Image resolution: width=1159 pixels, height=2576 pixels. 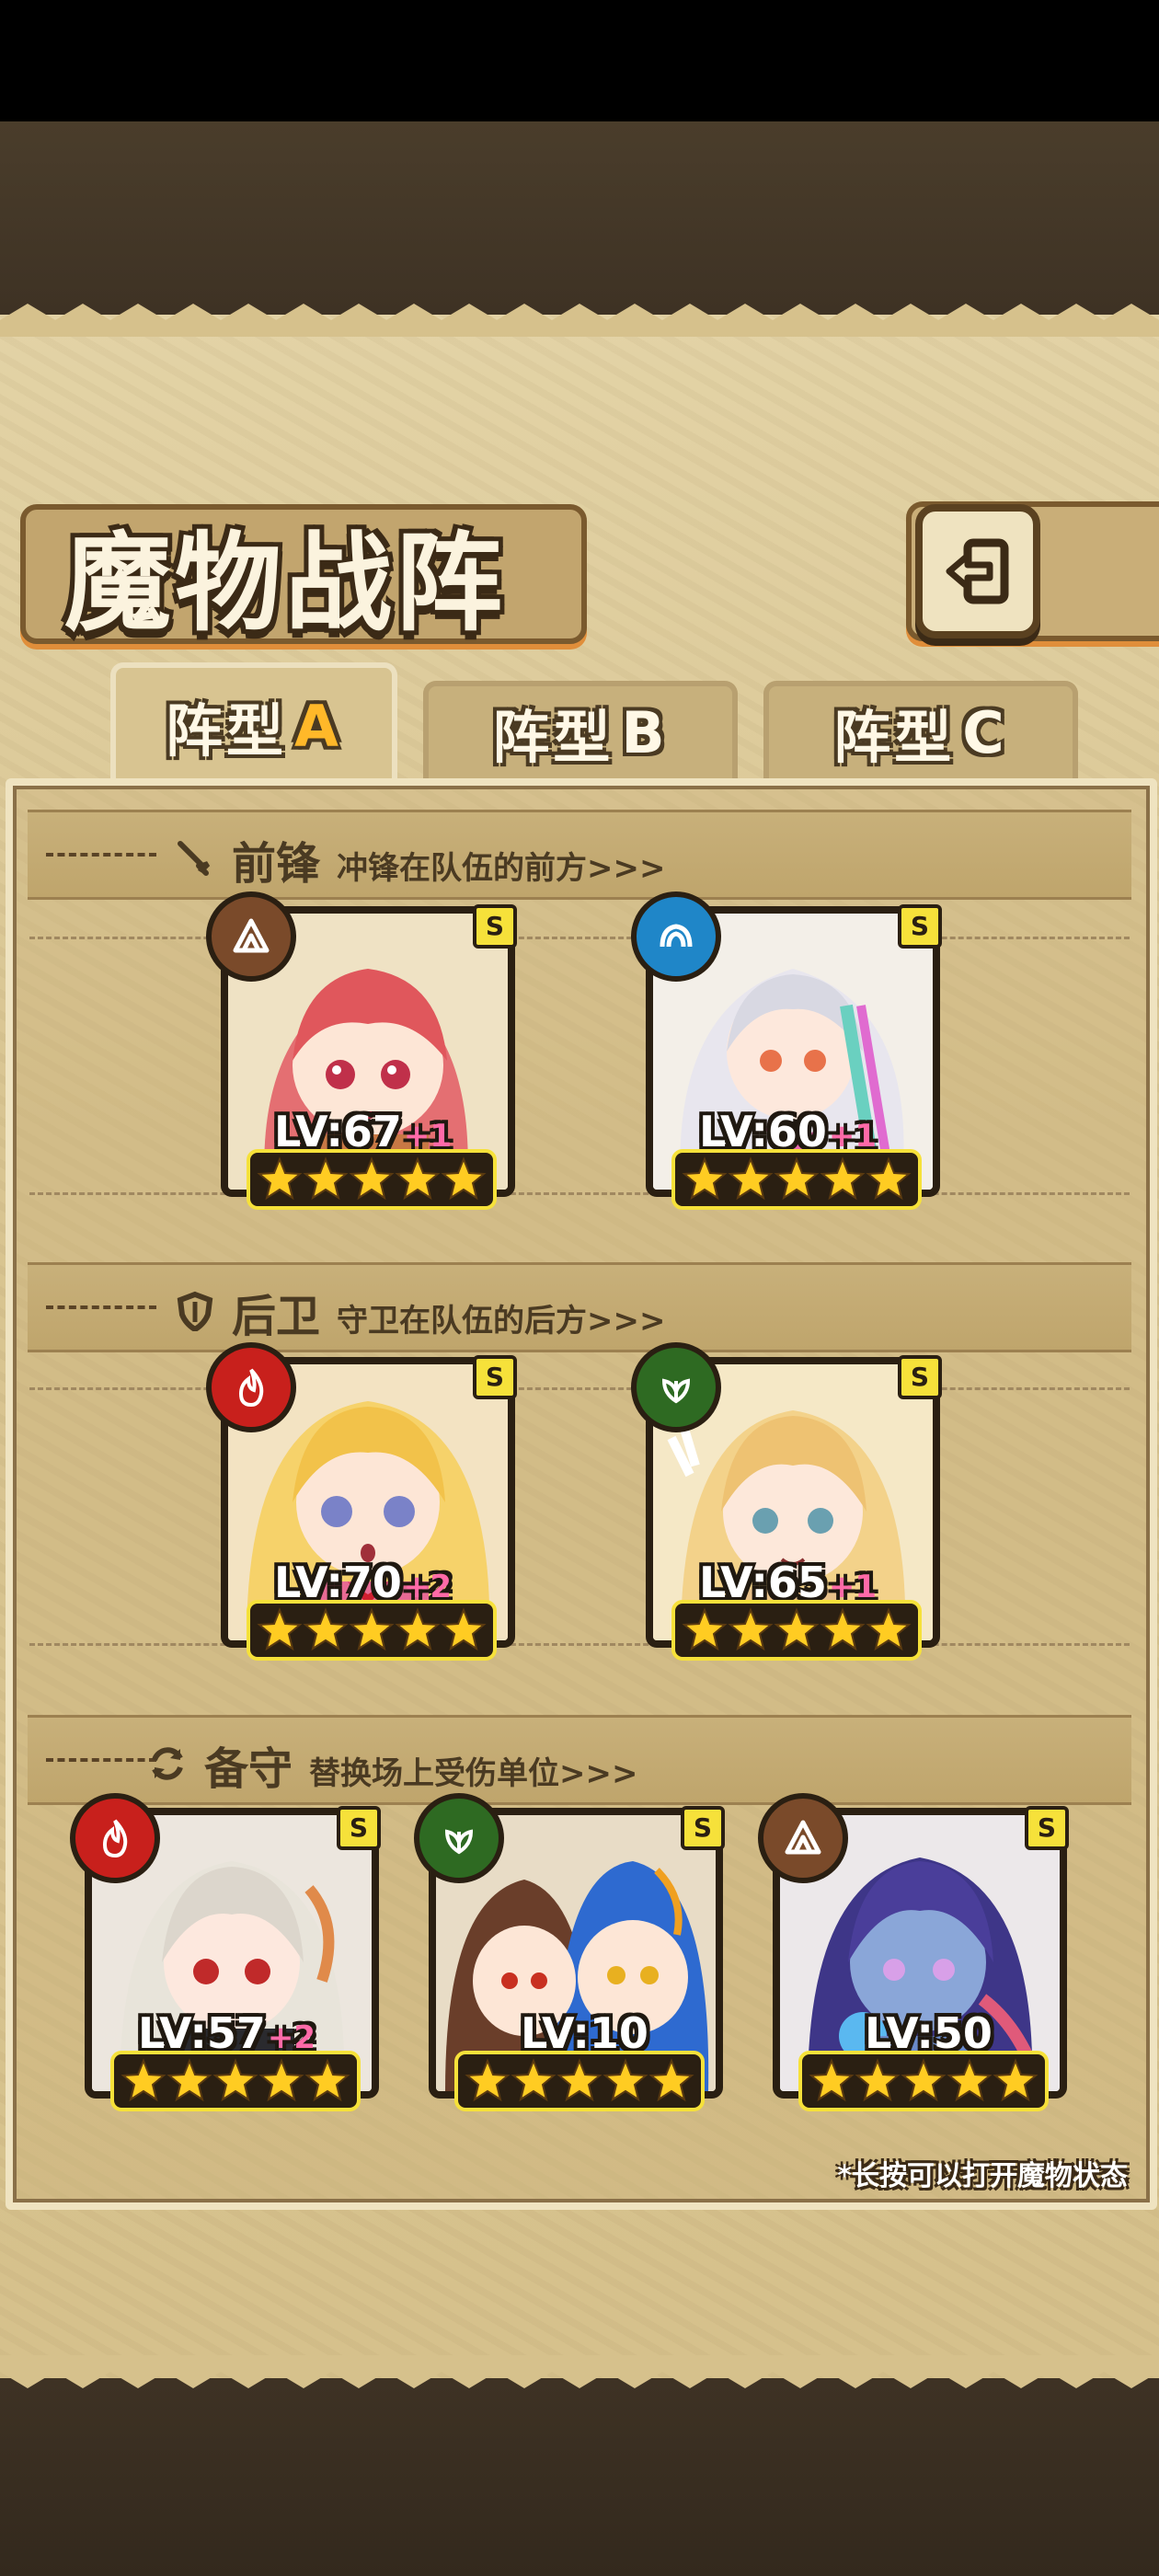 I want to click on tab-formation-c: 阵型 C, so click(x=920, y=729).